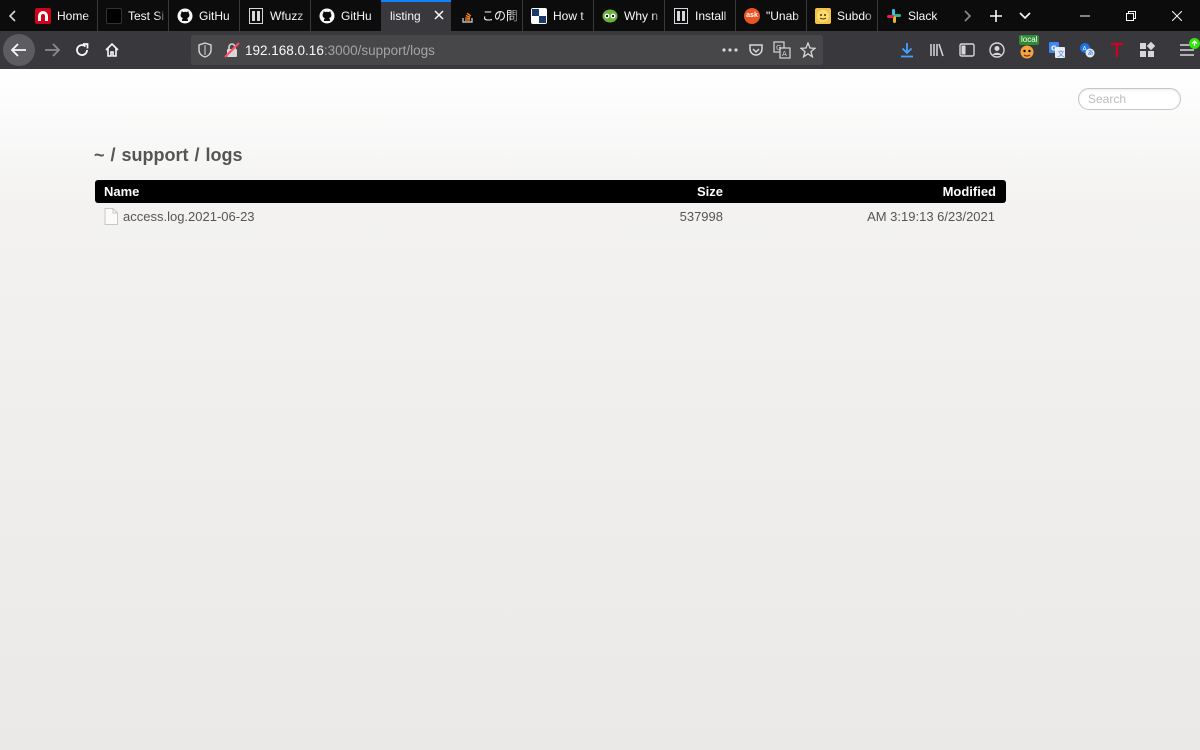 The height and width of the screenshot is (750, 1200). I want to click on scroll-tabs-left-button, so click(13, 15).